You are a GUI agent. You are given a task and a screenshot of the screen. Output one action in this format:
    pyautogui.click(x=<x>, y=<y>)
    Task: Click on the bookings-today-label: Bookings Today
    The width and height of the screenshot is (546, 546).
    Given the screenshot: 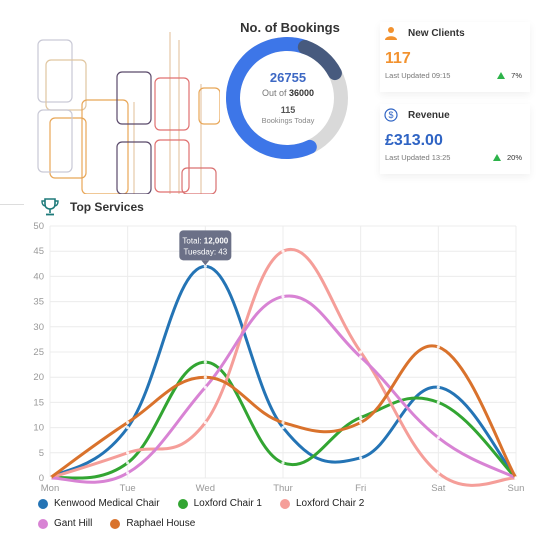 What is the action you would take?
    pyautogui.click(x=288, y=120)
    